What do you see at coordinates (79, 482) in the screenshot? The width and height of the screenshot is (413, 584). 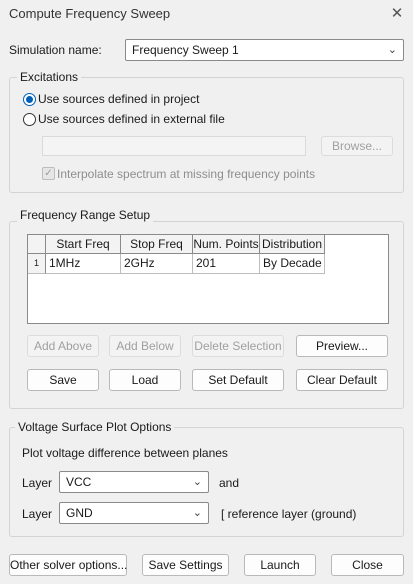 I see `layer1-value: VCC` at bounding box center [79, 482].